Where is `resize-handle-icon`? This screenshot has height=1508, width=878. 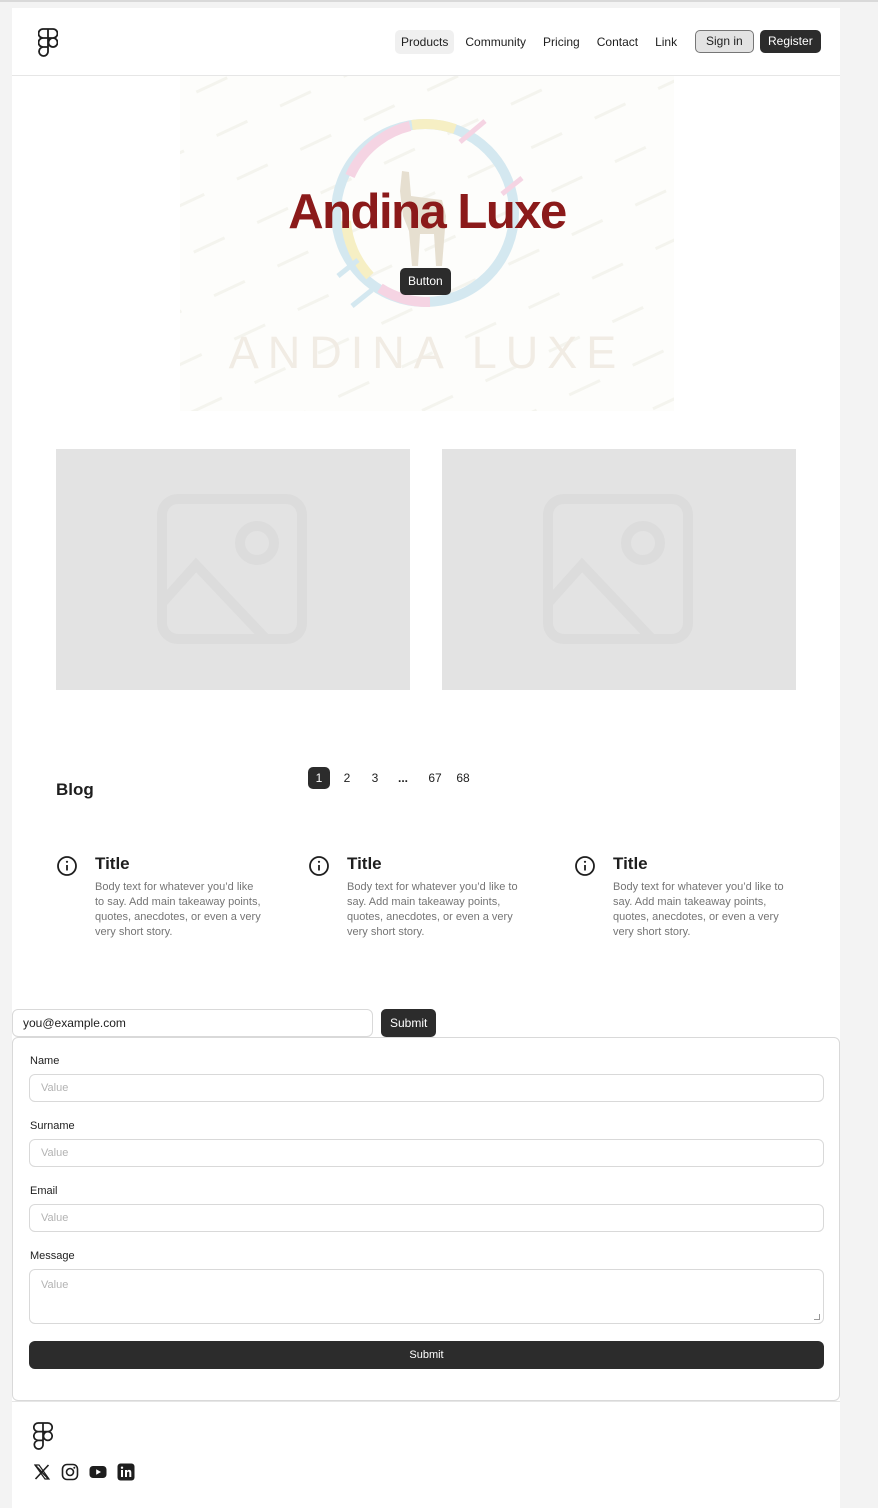
resize-handle-icon is located at coordinates (817, 1317).